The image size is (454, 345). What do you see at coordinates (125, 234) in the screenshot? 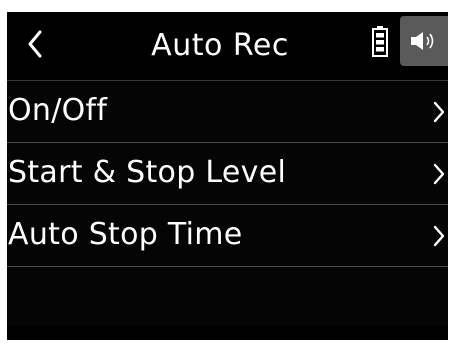
I see `menu-item-label: Auto Stop Time` at bounding box center [125, 234].